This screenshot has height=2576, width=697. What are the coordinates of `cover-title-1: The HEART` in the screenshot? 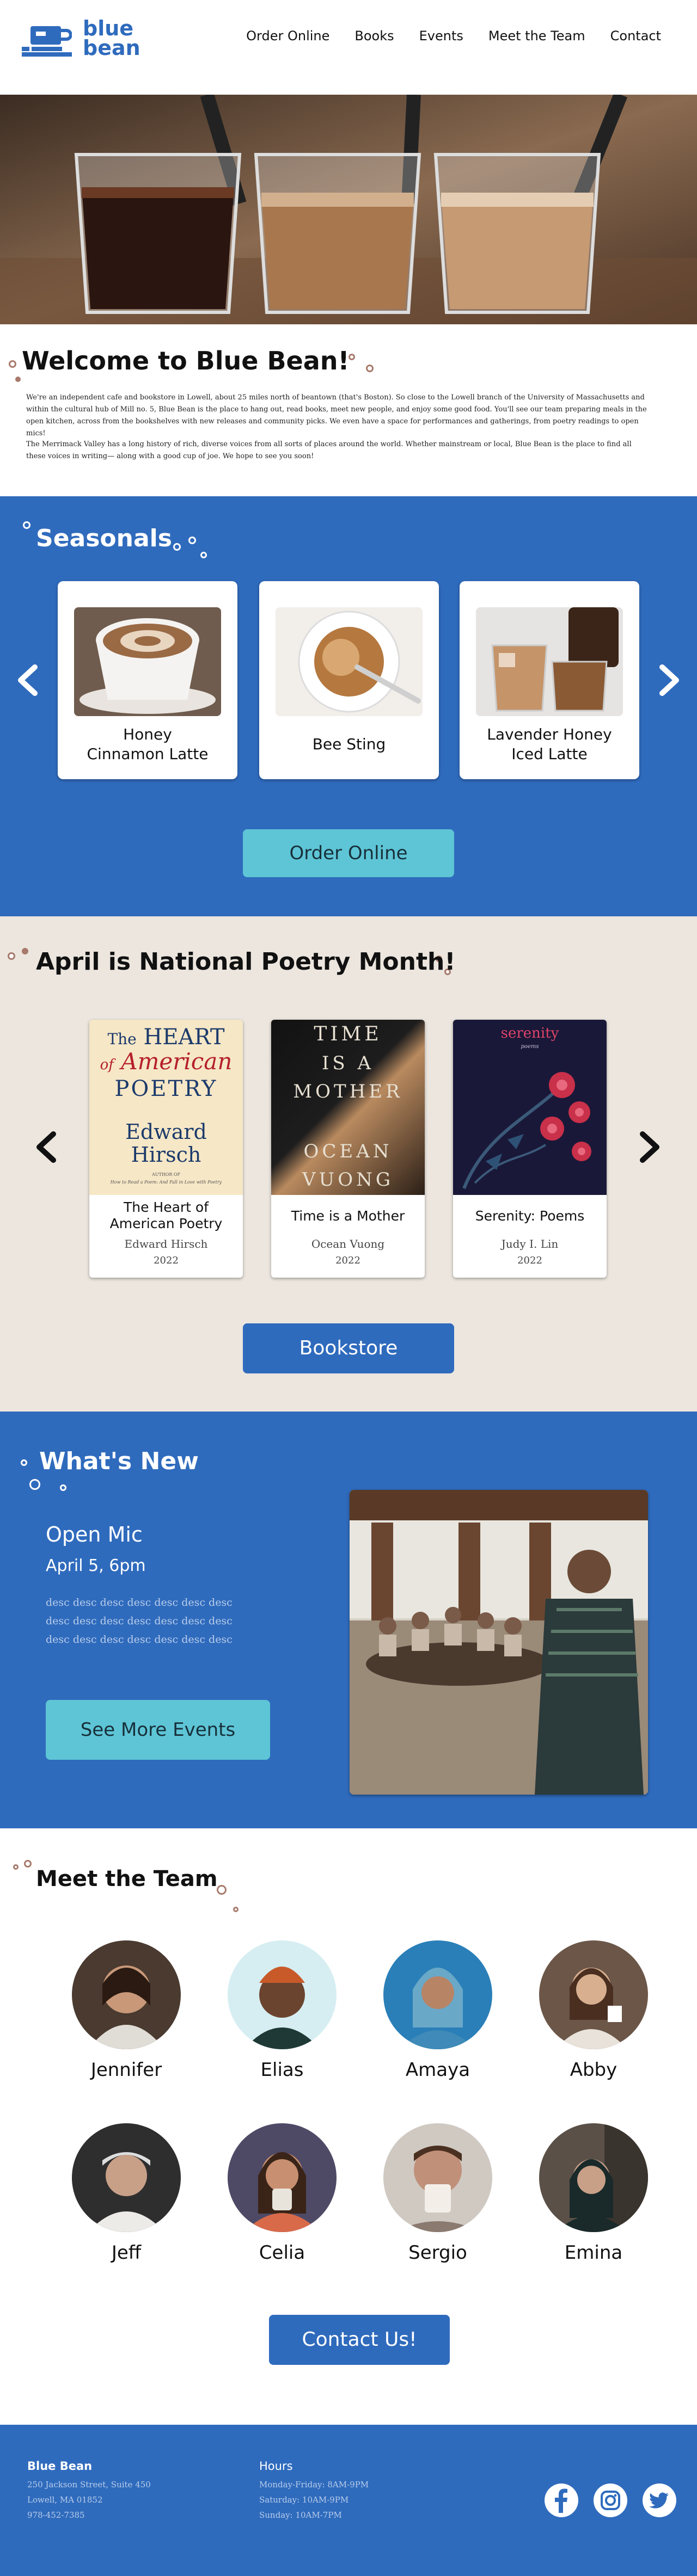 It's located at (166, 1038).